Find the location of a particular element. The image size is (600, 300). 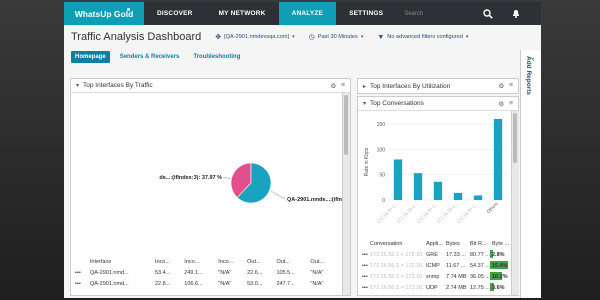

search-input: Search is located at coordinates (439, 13).